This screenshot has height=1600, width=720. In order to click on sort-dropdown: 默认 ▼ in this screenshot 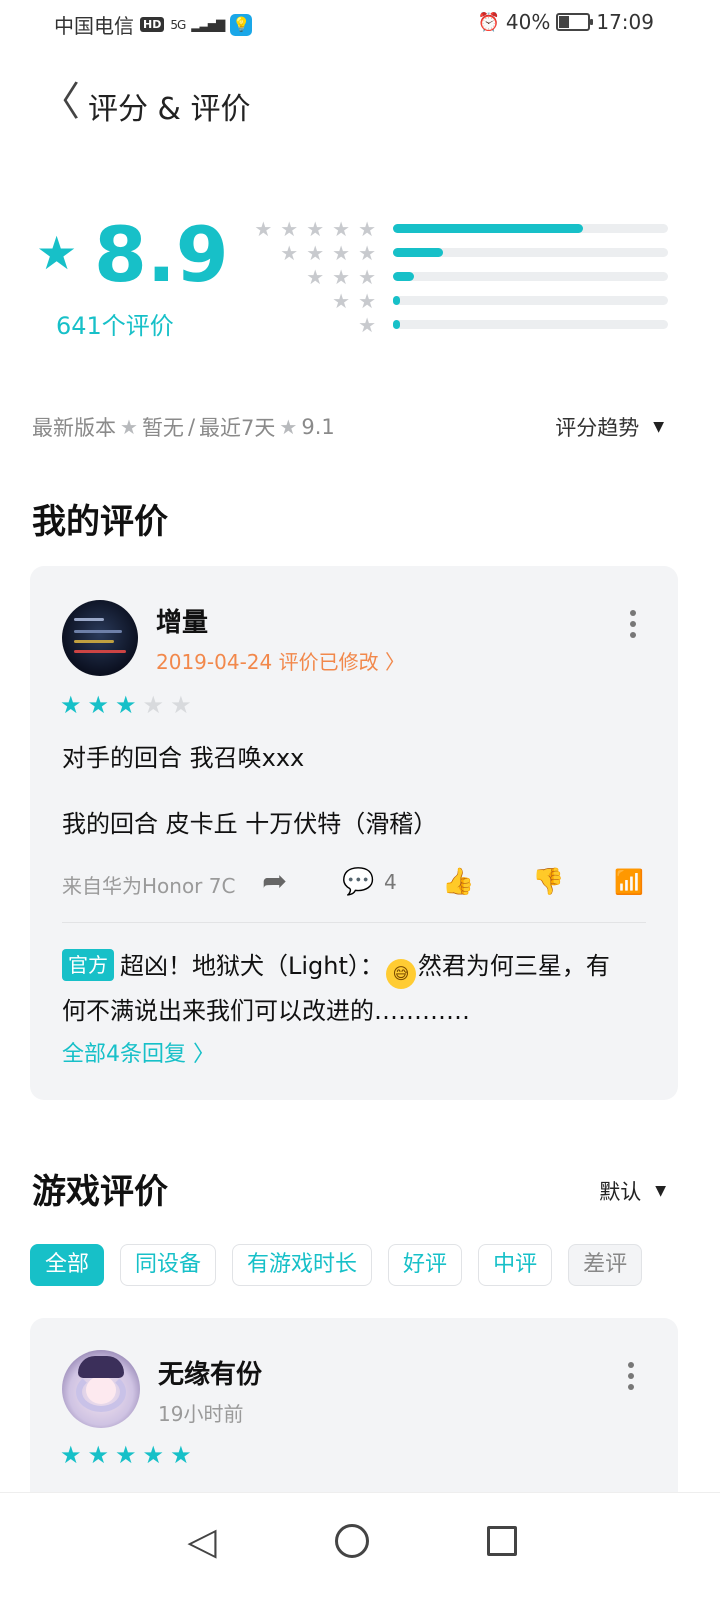, I will do `click(632, 1191)`.